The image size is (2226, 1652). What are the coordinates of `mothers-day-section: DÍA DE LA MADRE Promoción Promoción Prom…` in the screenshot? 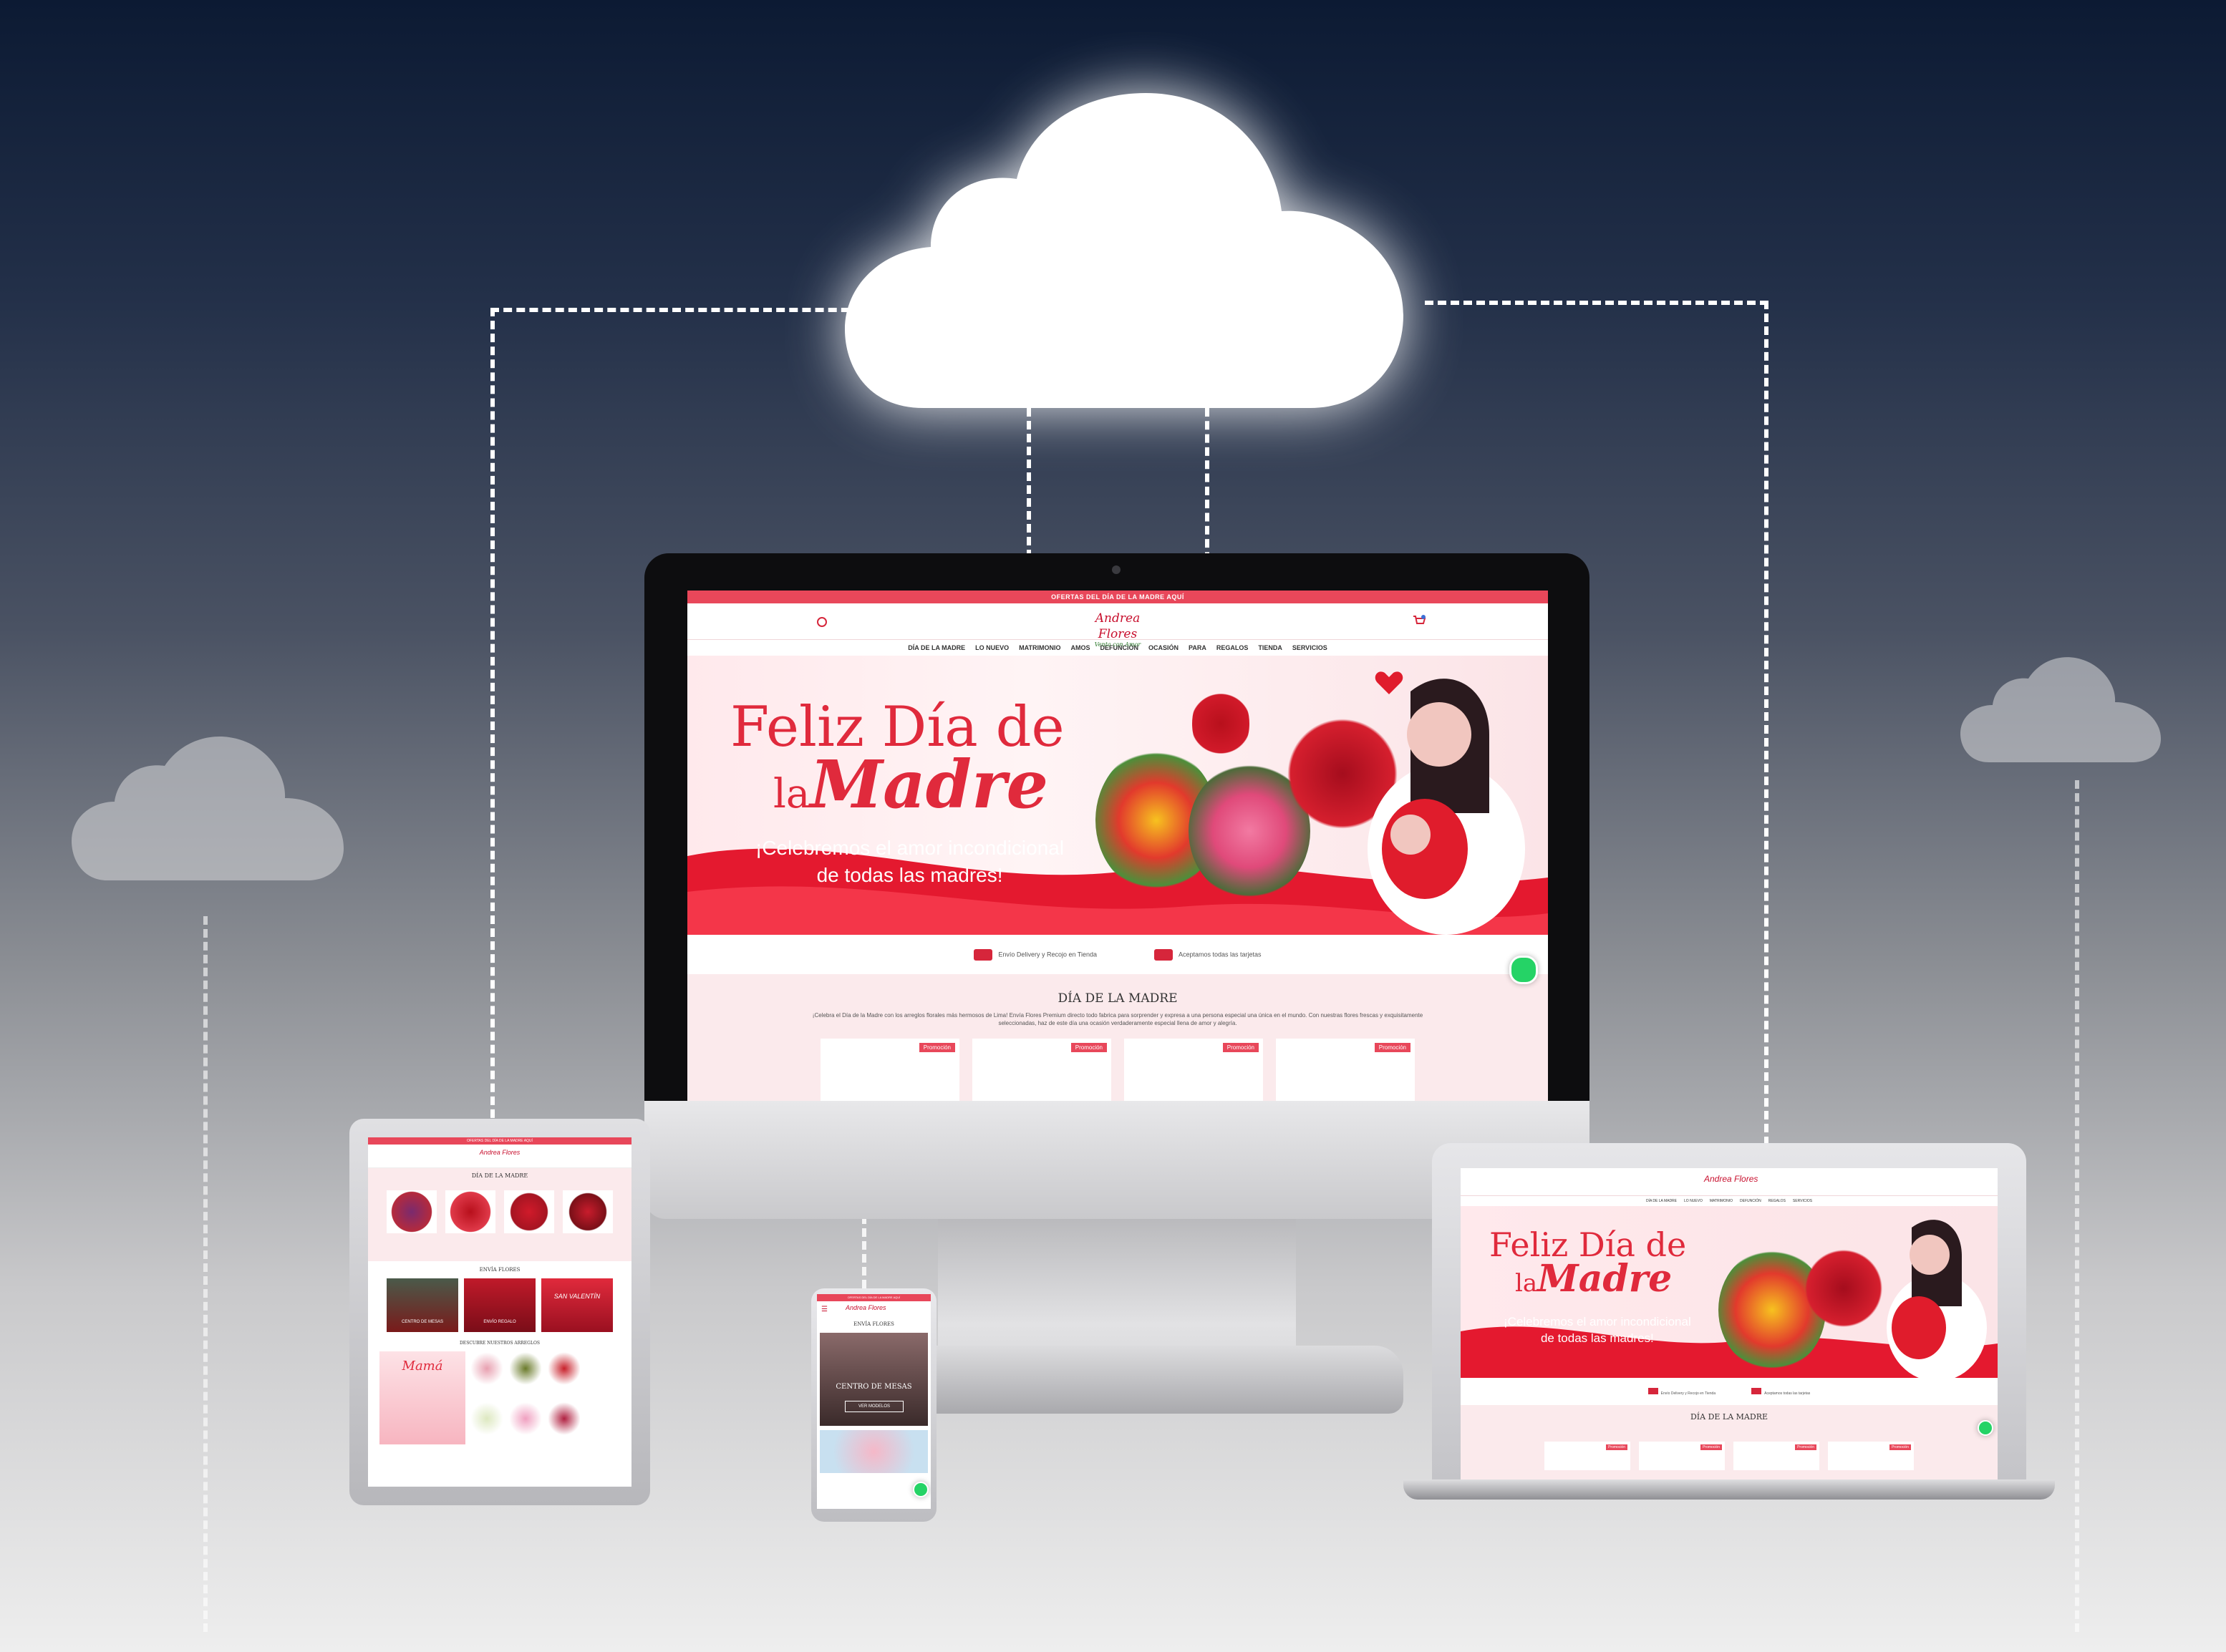 It's located at (1730, 1442).